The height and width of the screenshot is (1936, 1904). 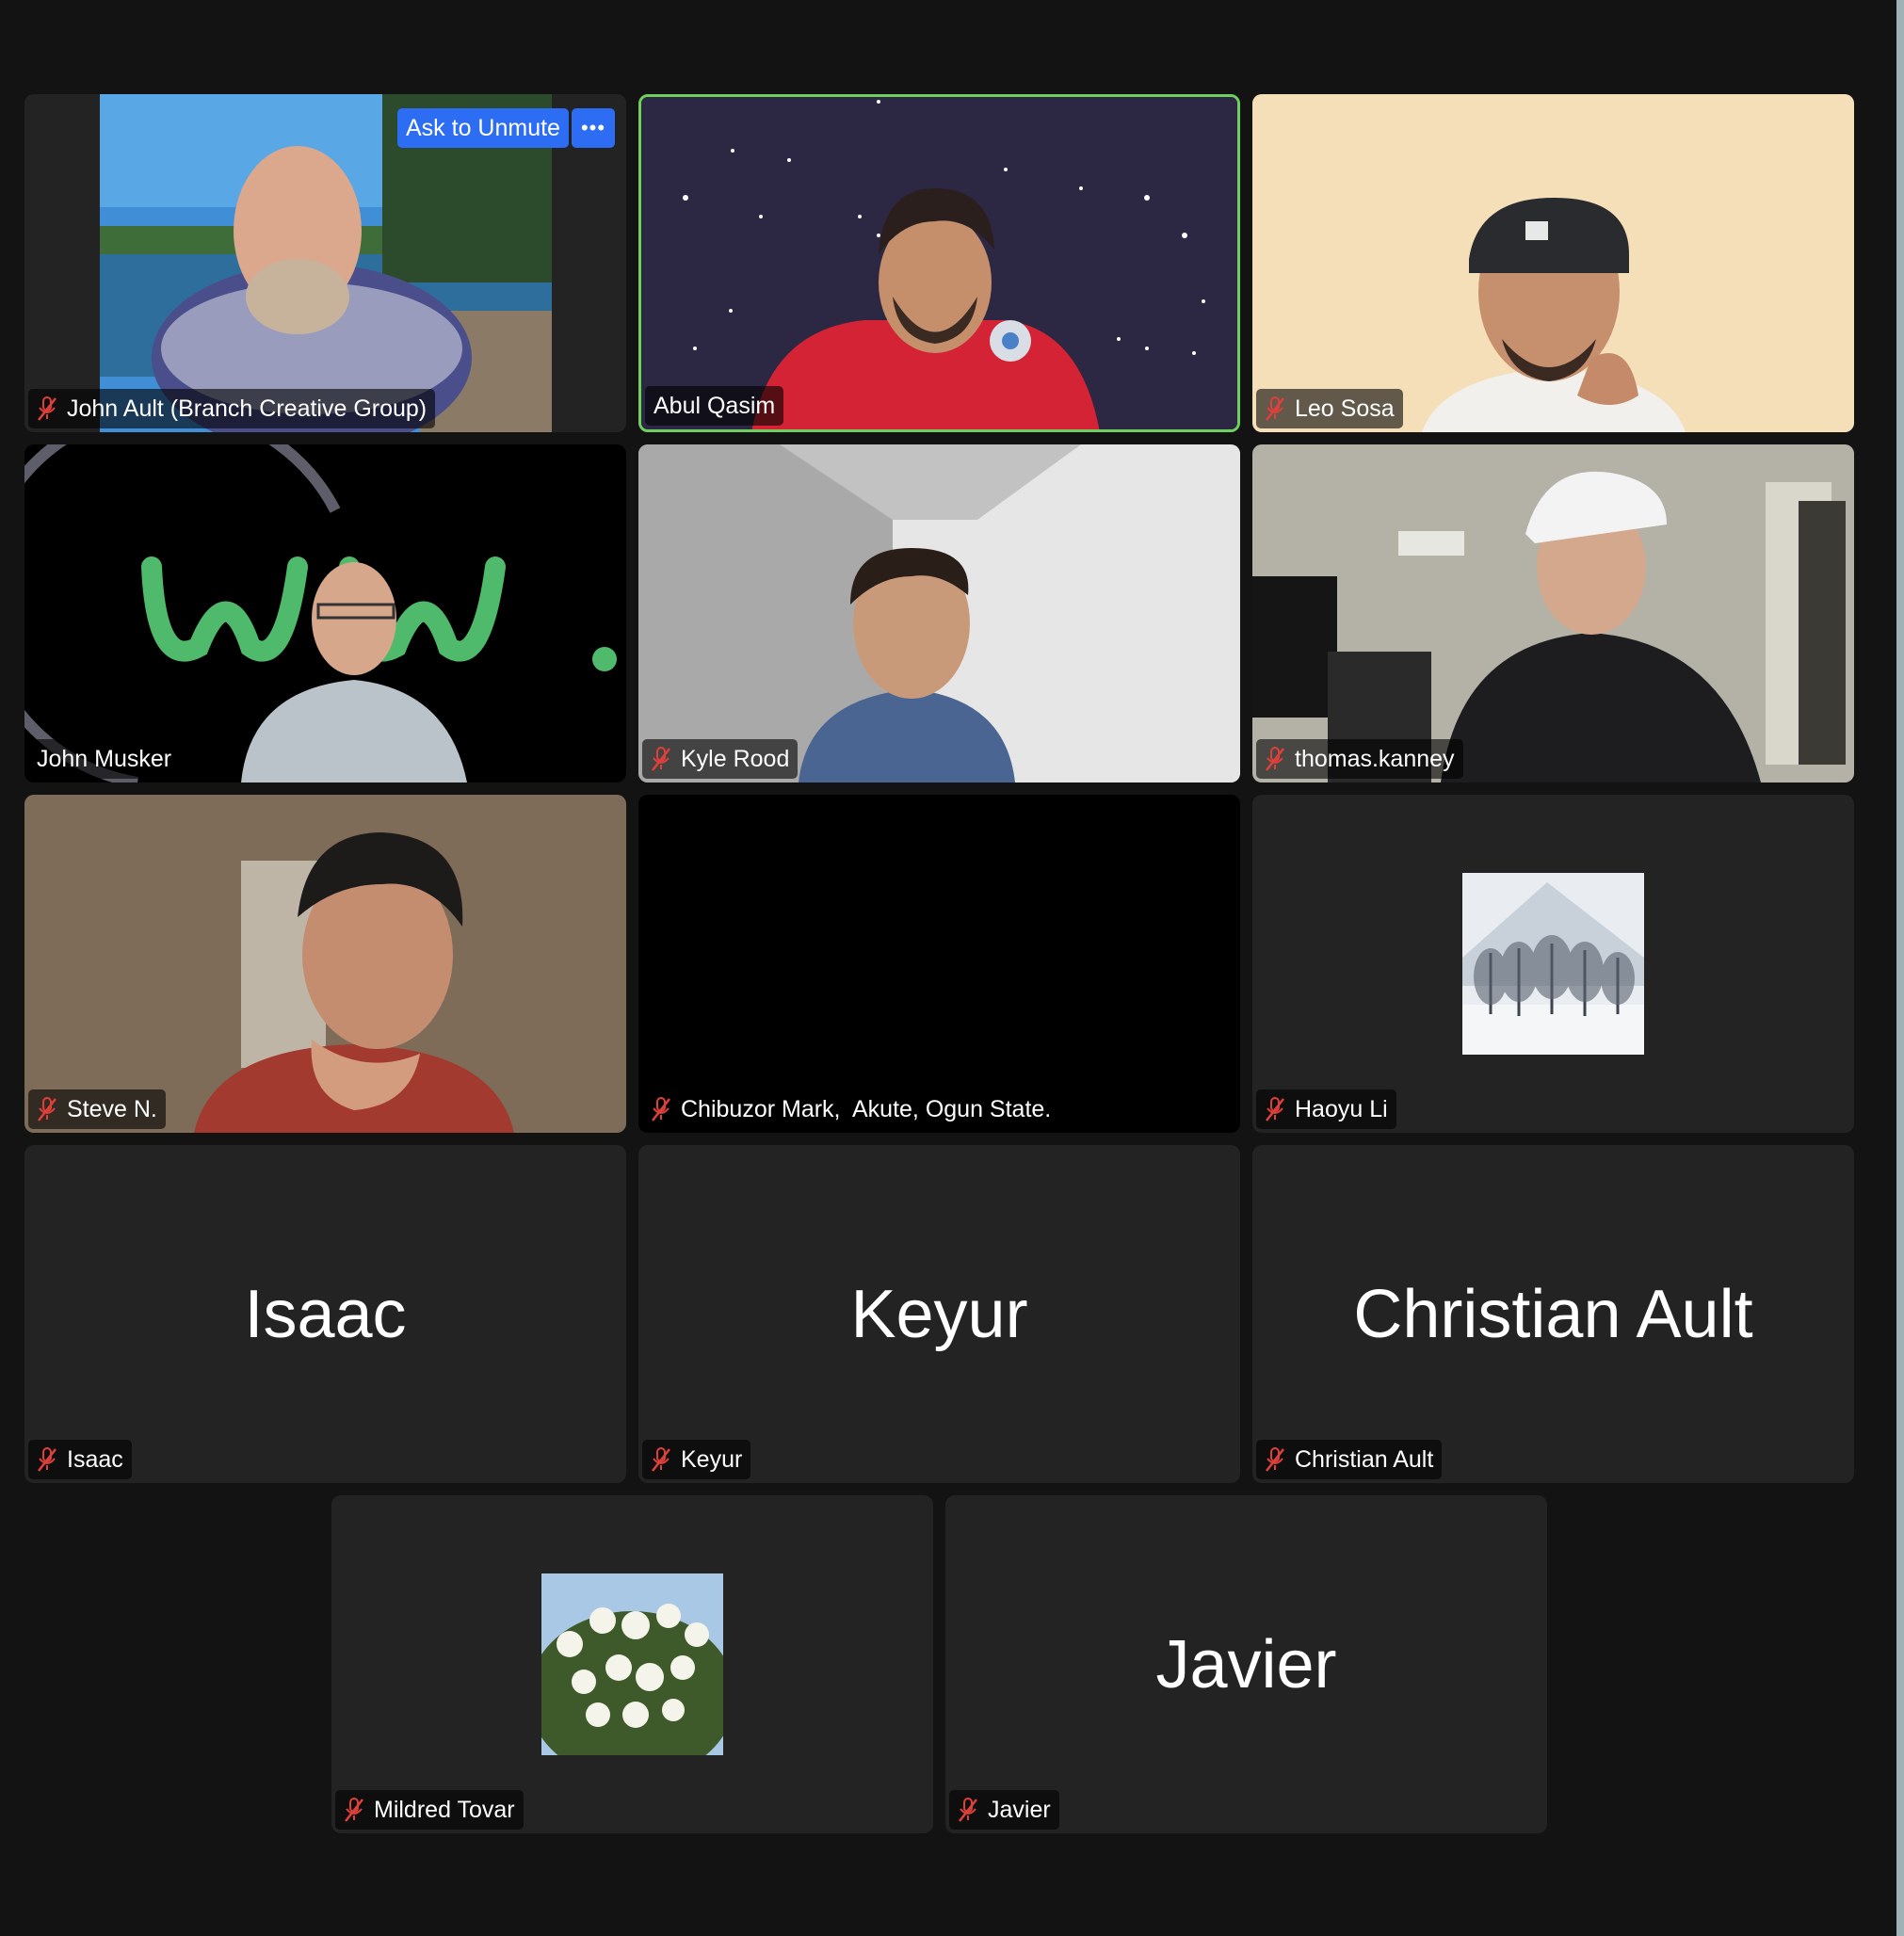 I want to click on participant-name-tag: John Musker, so click(x=104, y=759).